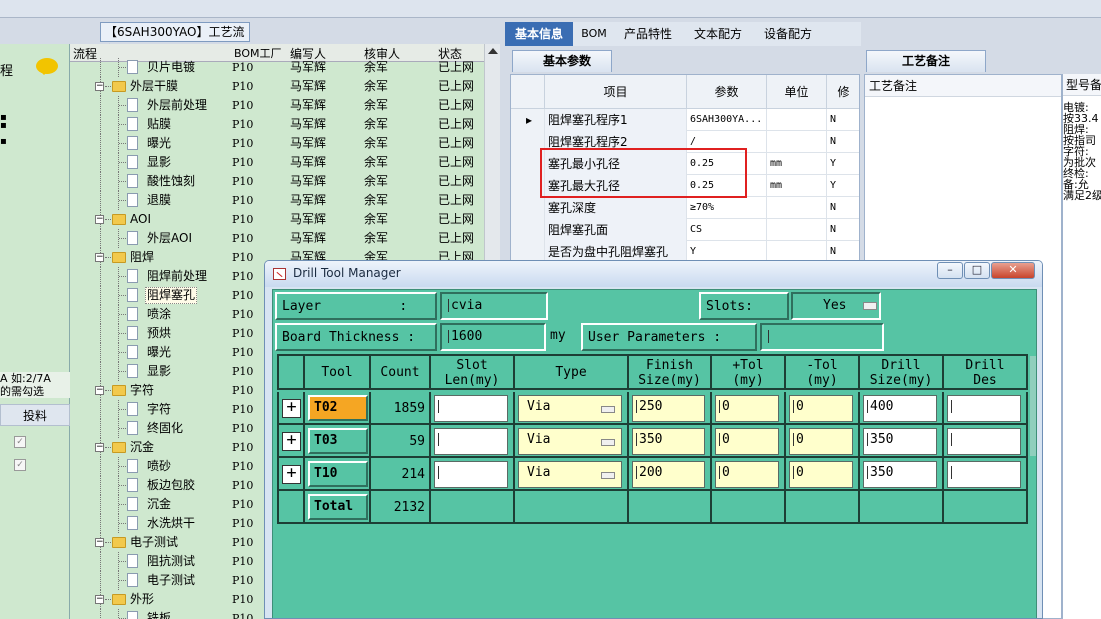 The width and height of the screenshot is (1101, 619). I want to click on tree-title-tab: 【6SAH300YAO】工艺流程, so click(175, 39).